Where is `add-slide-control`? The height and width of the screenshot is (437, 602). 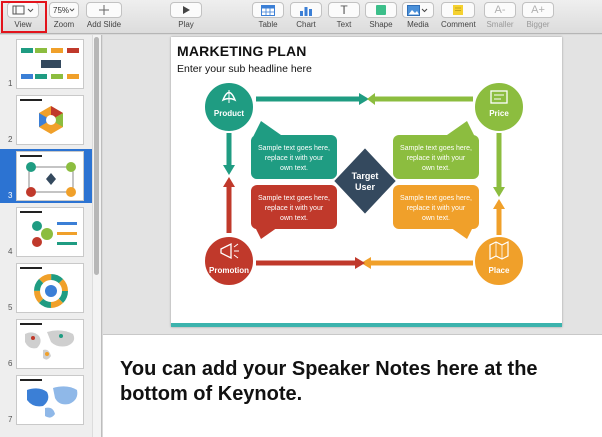 add-slide-control is located at coordinates (104, 10).